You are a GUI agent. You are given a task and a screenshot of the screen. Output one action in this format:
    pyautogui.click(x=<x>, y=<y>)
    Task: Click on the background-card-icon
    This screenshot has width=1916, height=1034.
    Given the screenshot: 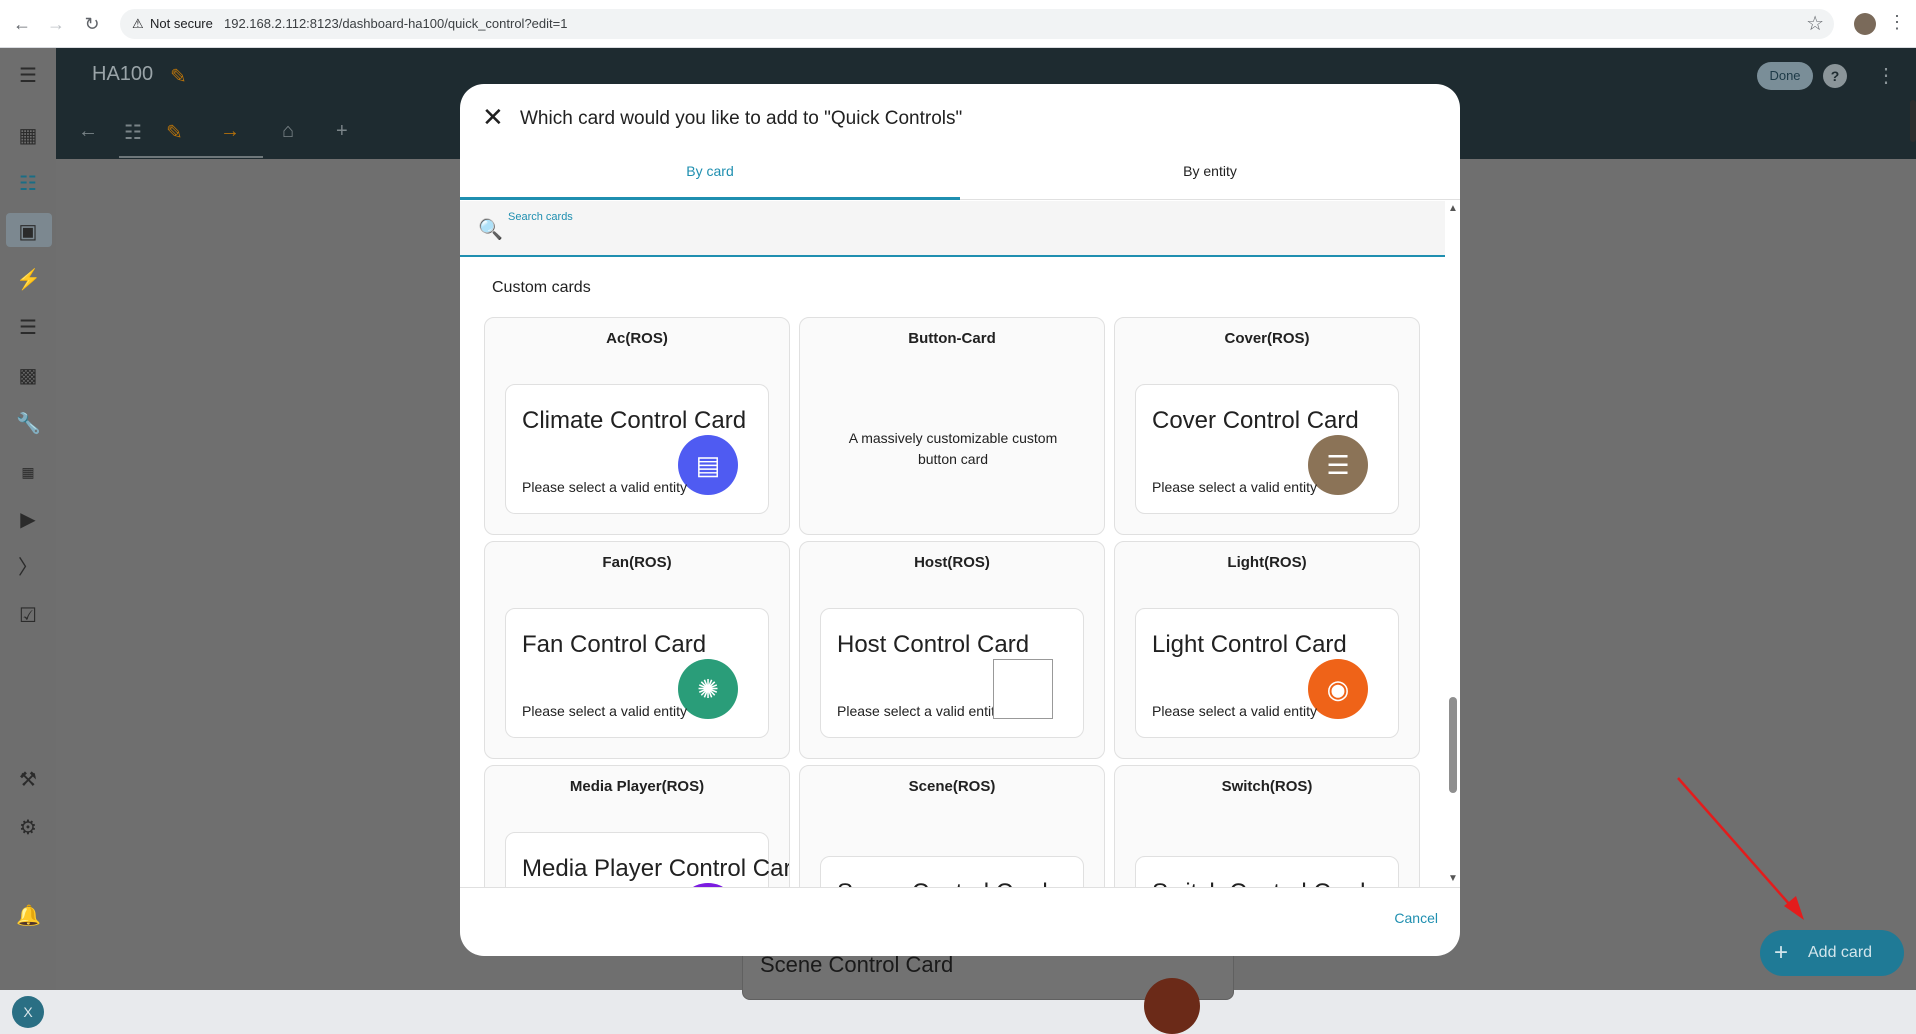 What is the action you would take?
    pyautogui.click(x=1172, y=1006)
    